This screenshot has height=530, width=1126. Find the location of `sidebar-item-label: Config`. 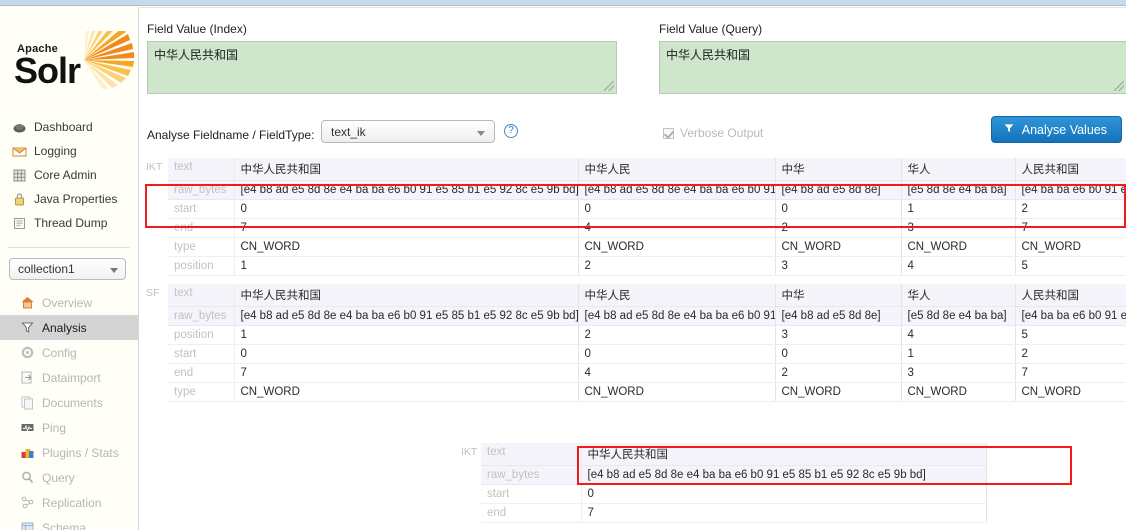

sidebar-item-label: Config is located at coordinates (59, 352).